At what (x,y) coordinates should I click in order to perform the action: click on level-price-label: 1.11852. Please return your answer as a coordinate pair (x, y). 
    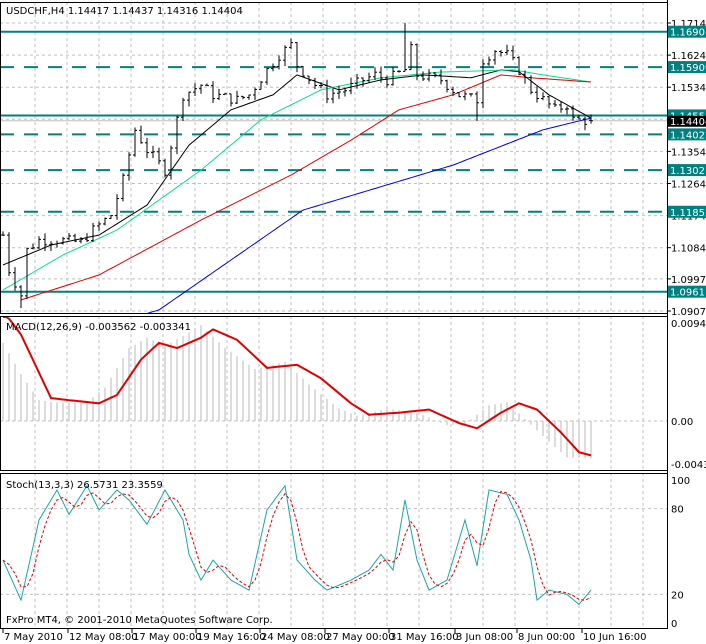
    Looking at the image, I should click on (688, 213).